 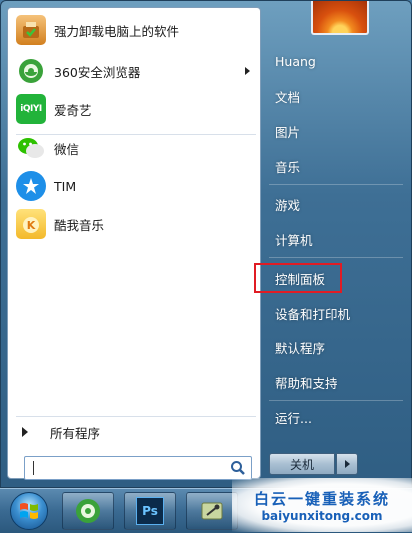 What do you see at coordinates (340, 18) in the screenshot?
I see `user-avatar` at bounding box center [340, 18].